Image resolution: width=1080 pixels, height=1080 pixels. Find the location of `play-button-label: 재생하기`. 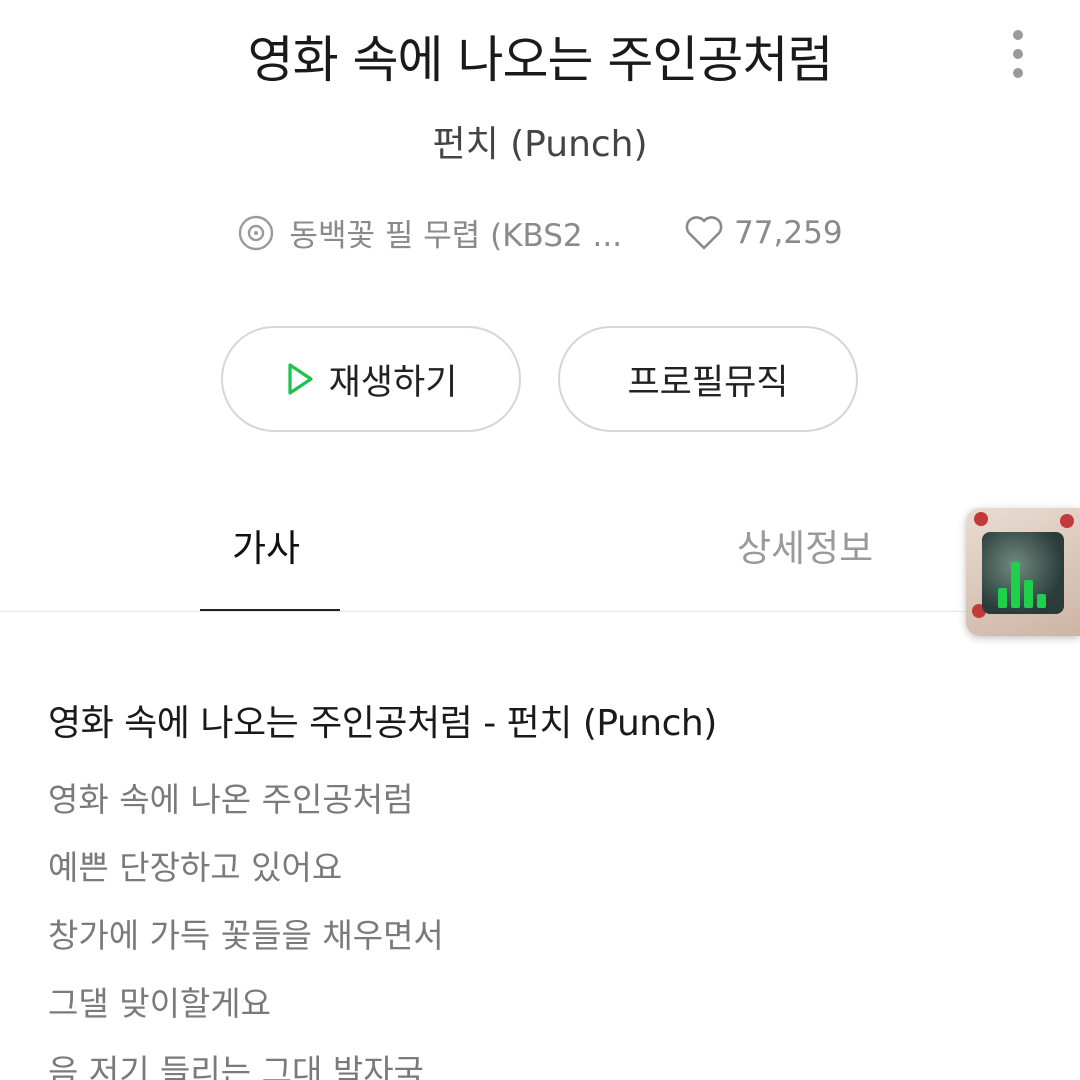

play-button-label: 재생하기 is located at coordinates (393, 382).